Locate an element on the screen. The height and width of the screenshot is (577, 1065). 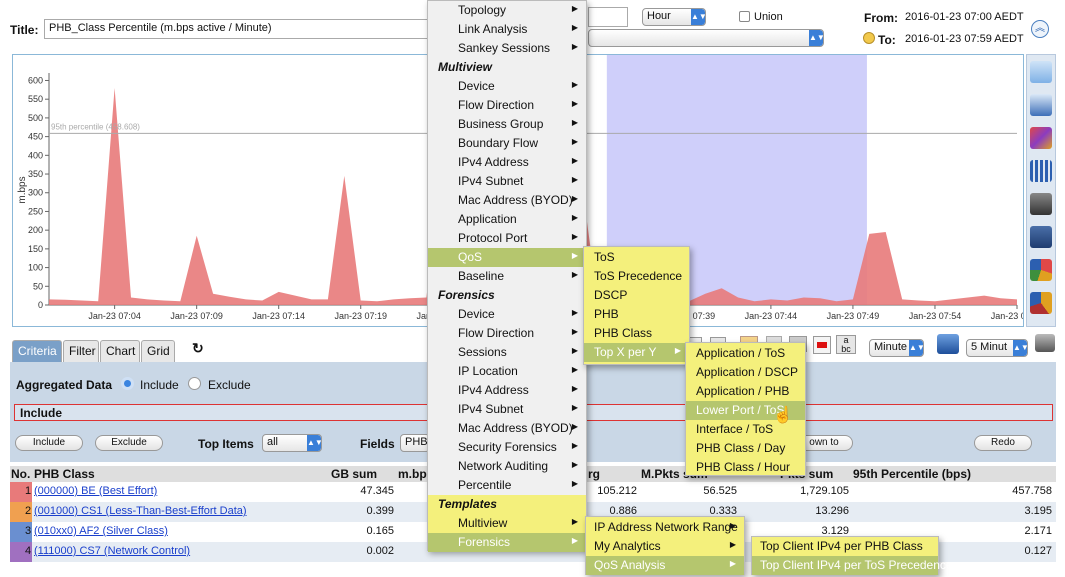
menu-item-label: ToS is located at coordinates (604, 257).